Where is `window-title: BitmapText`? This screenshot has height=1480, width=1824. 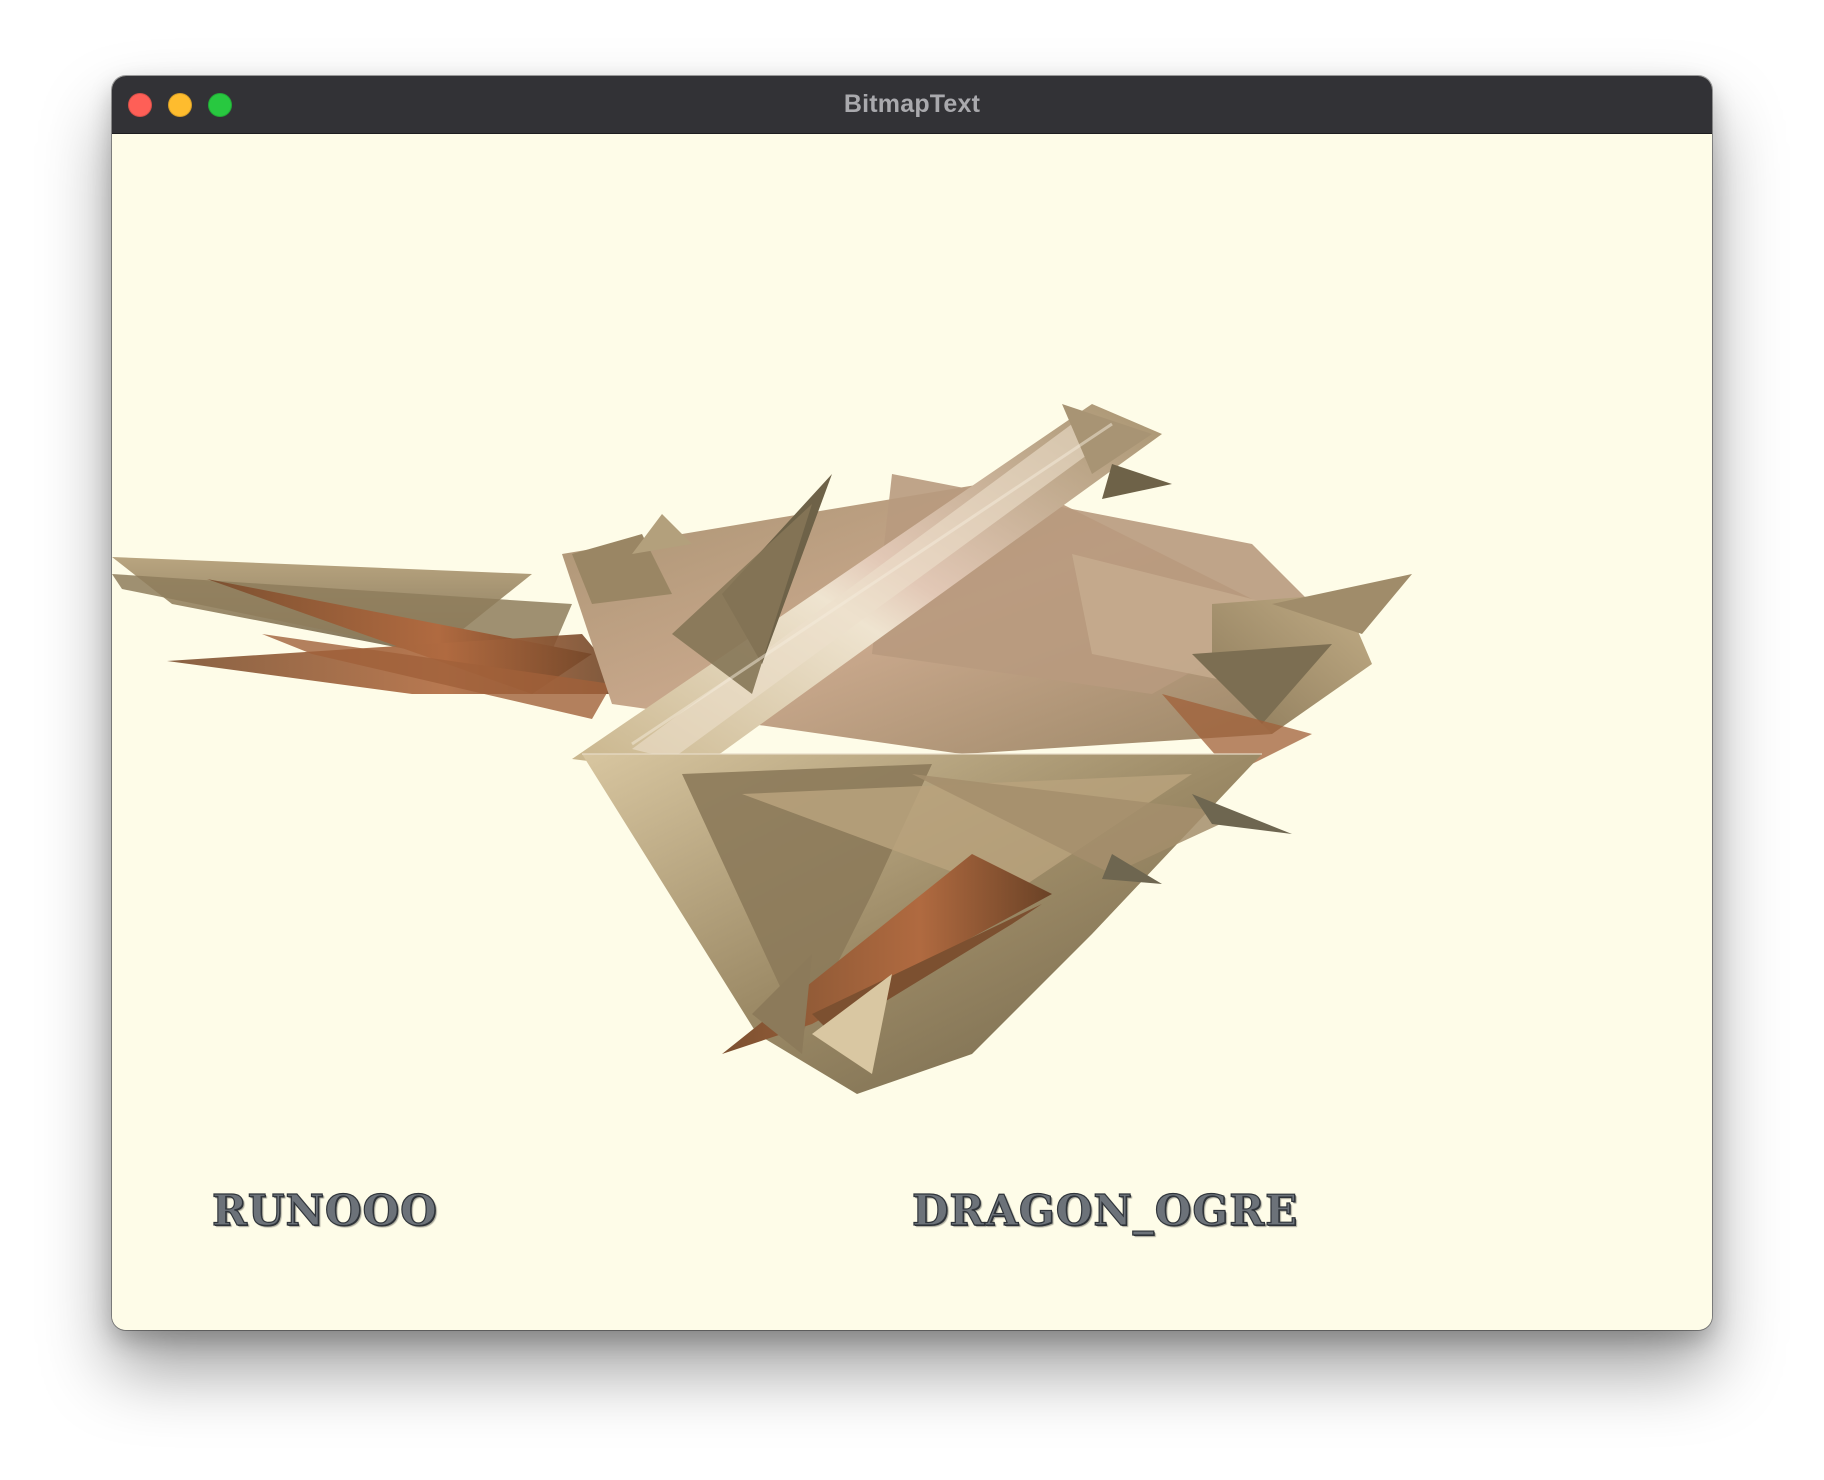
window-title: BitmapText is located at coordinates (912, 104).